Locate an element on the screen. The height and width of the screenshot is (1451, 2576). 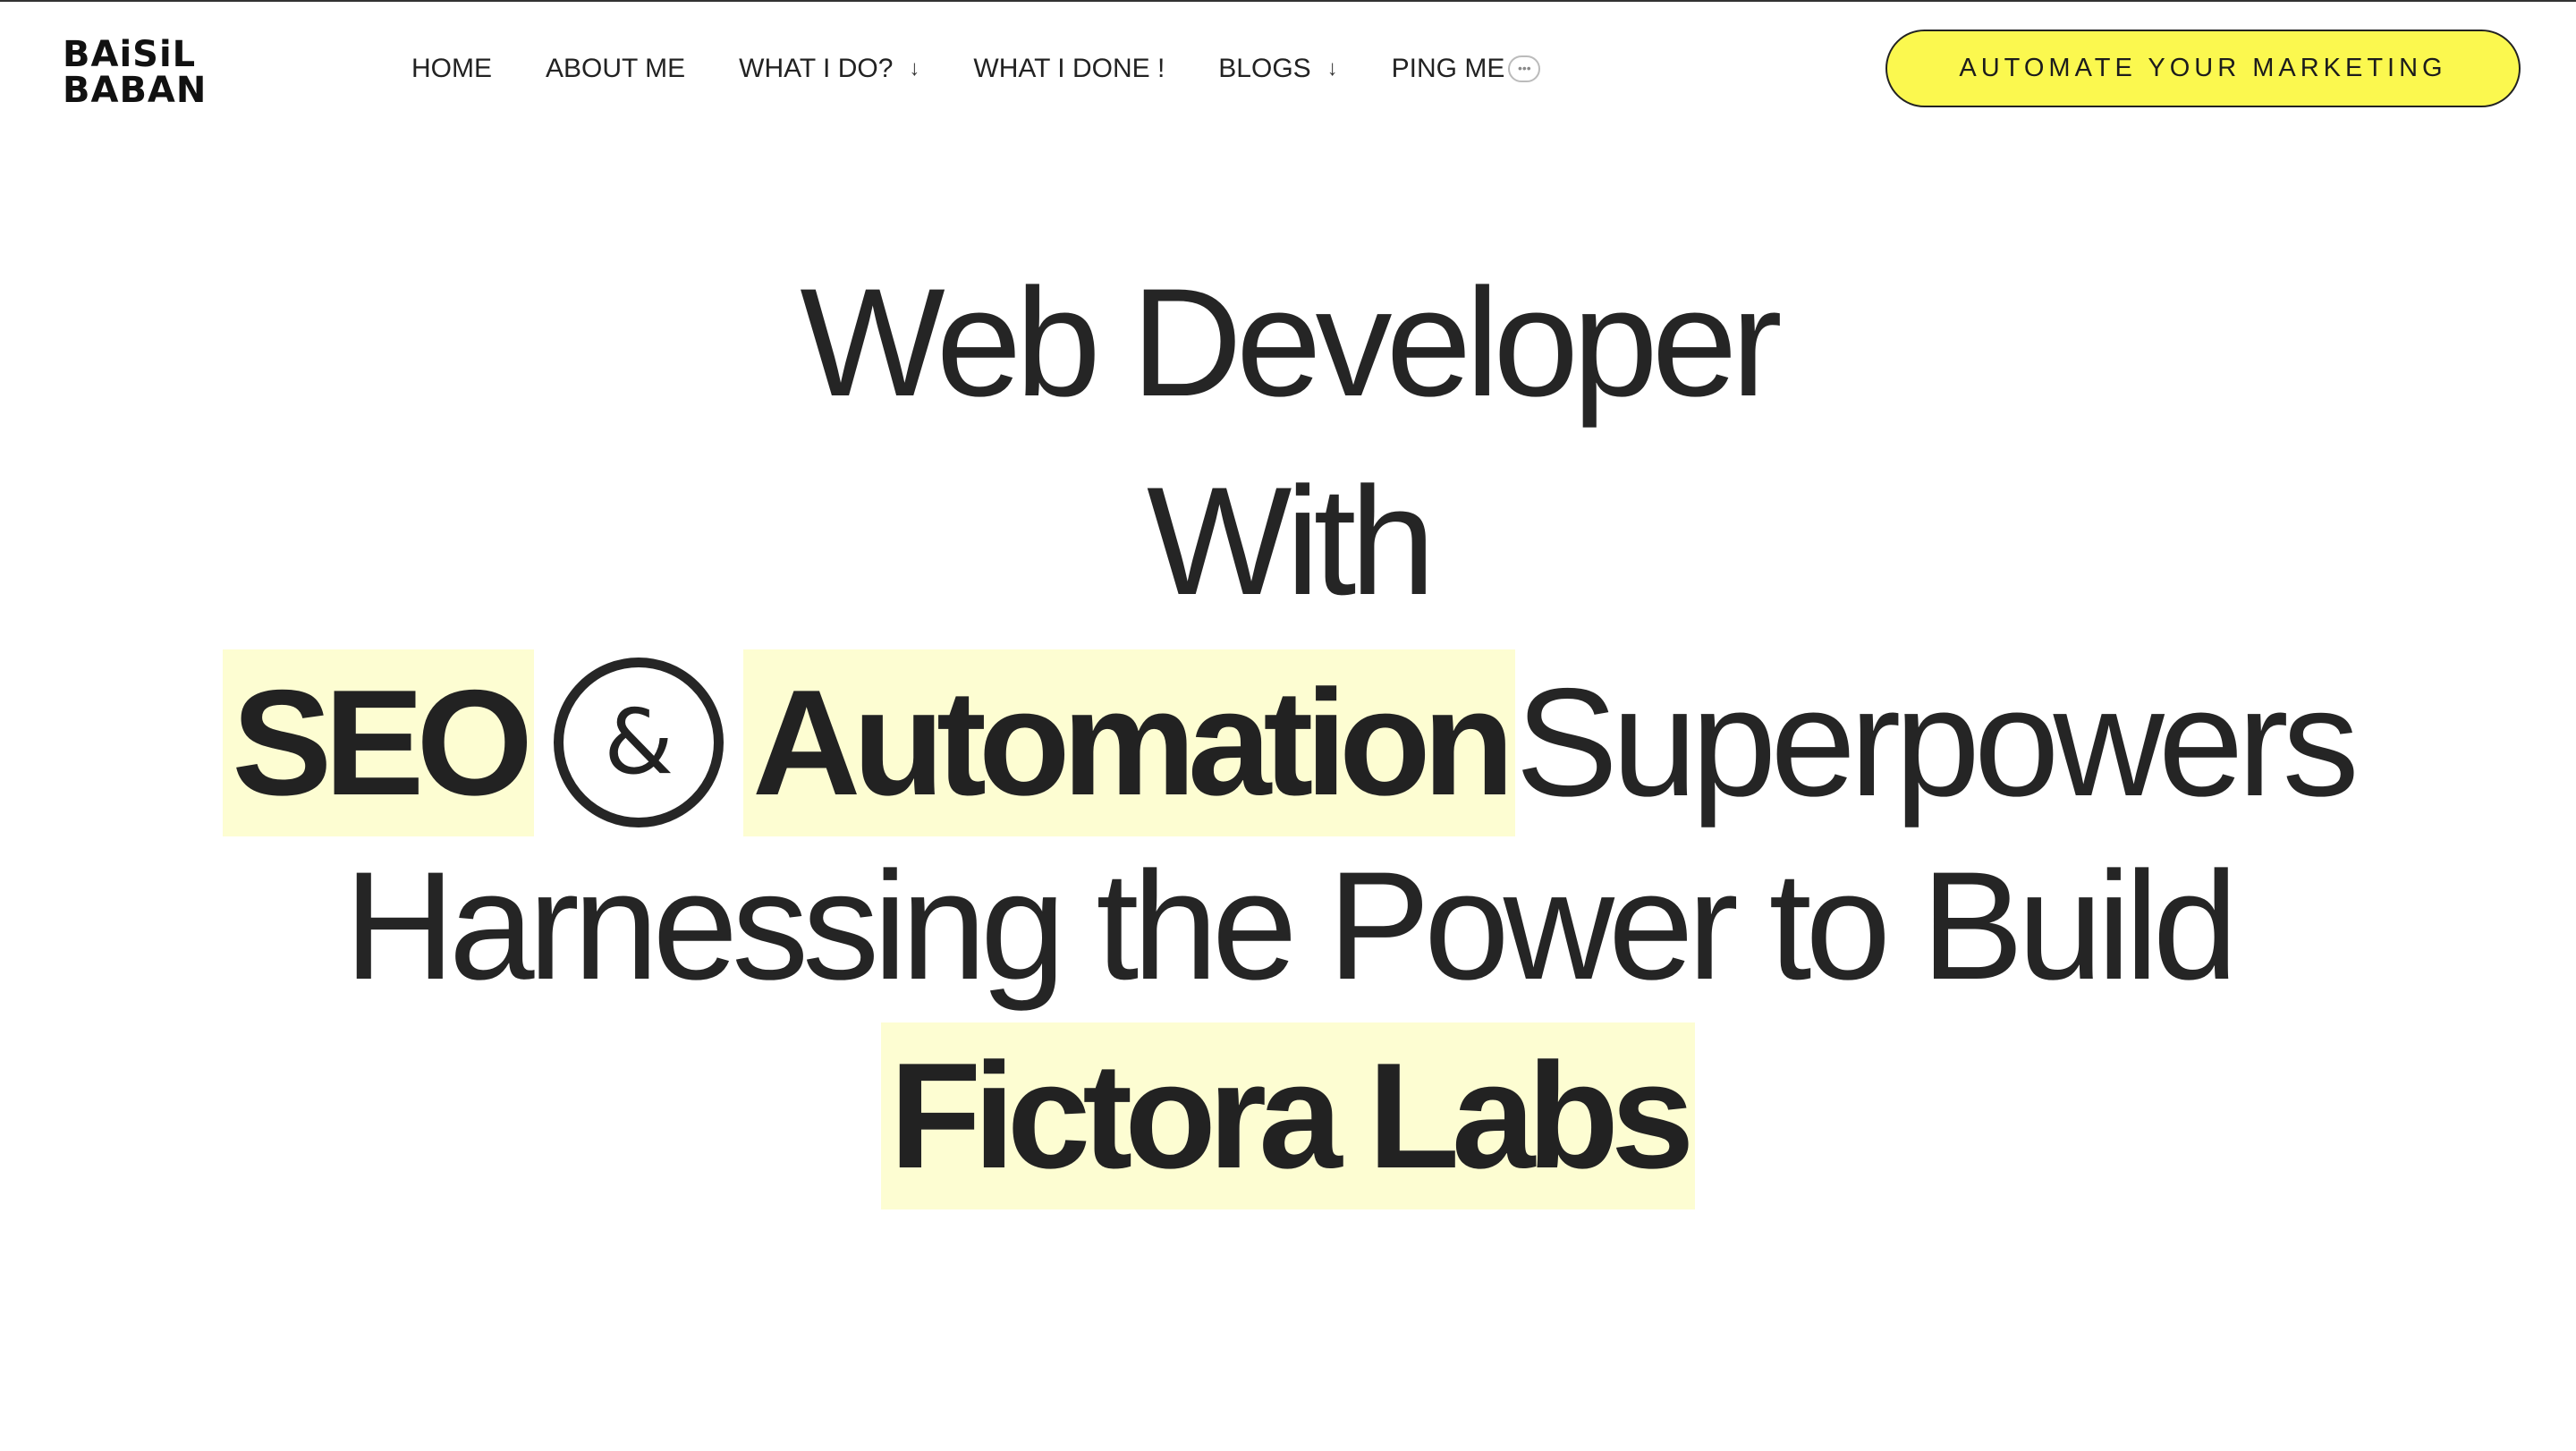
nav-what-i-done: WHAT I DONE ! is located at coordinates (1069, 69).